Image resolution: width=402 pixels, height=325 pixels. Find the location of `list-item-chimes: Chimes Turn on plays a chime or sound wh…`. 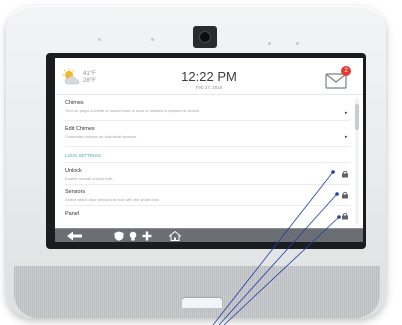

list-item-chimes: Chimes Turn on plays a chime or sound wh… is located at coordinates (205, 106).